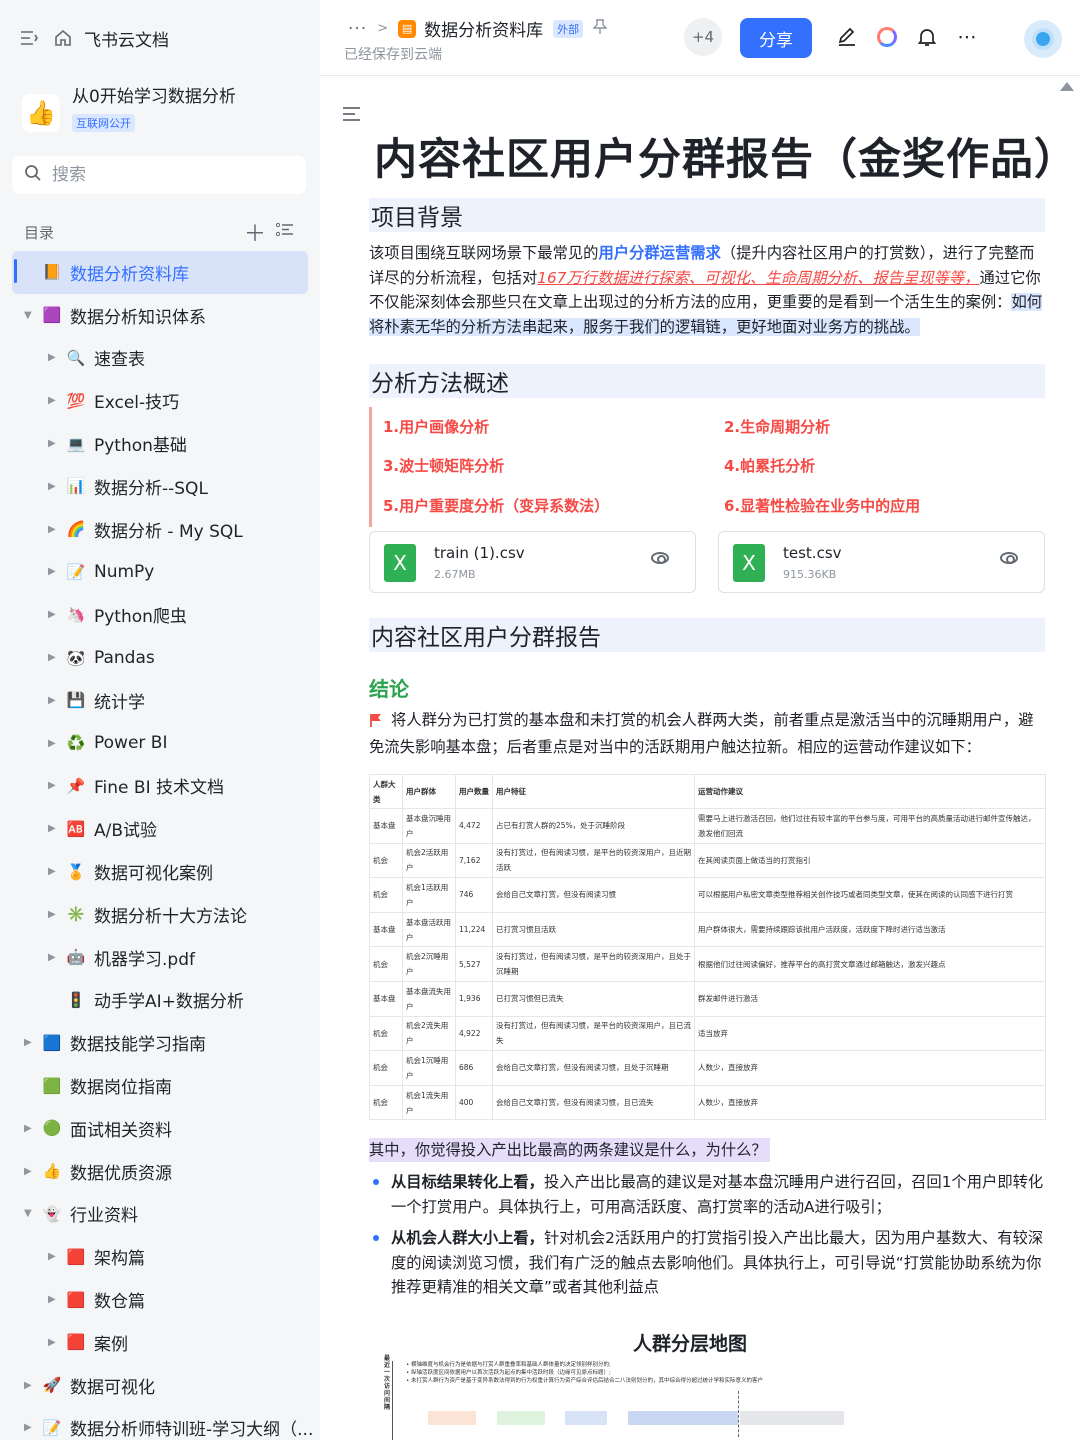  Describe the element at coordinates (160, 486) in the screenshot. I see `sidebar-item: ▶ 📊 数据分析--SQL` at that location.